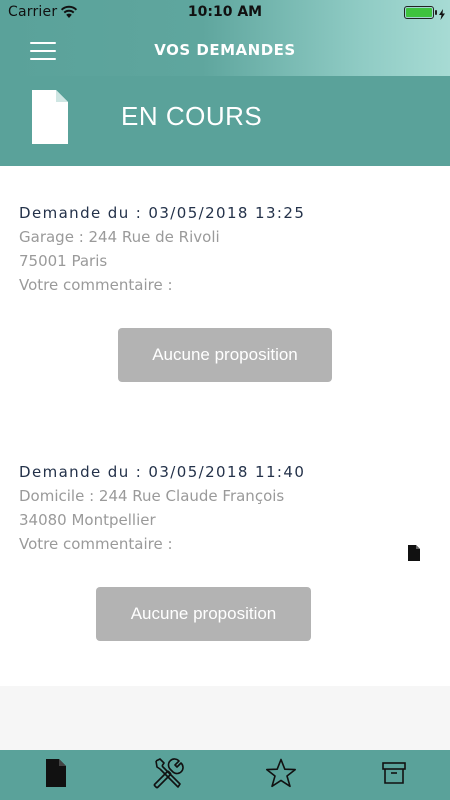  I want to click on section-title: EN COURS, so click(192, 116).